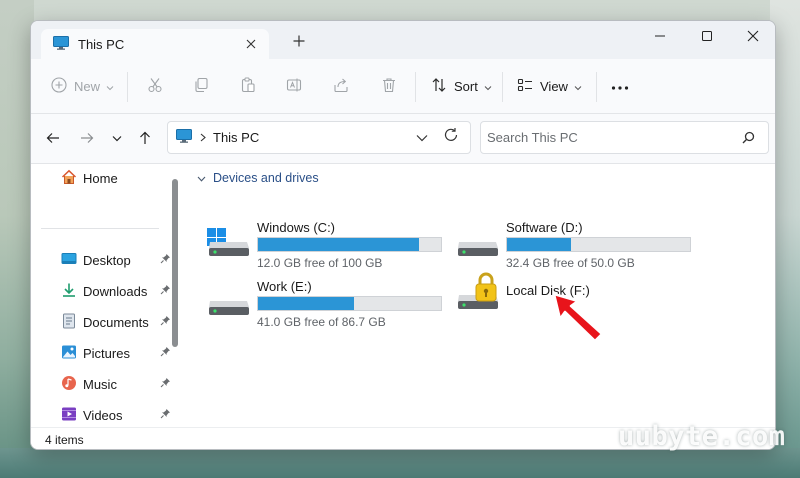 This screenshot has height=478, width=800. I want to click on drive-name: Windows (C:), so click(296, 227).